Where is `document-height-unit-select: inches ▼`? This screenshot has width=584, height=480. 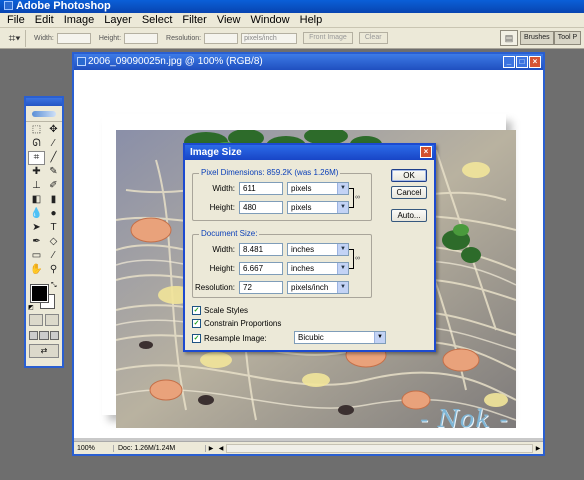
document-height-unit-select: inches ▼ is located at coordinates (318, 268).